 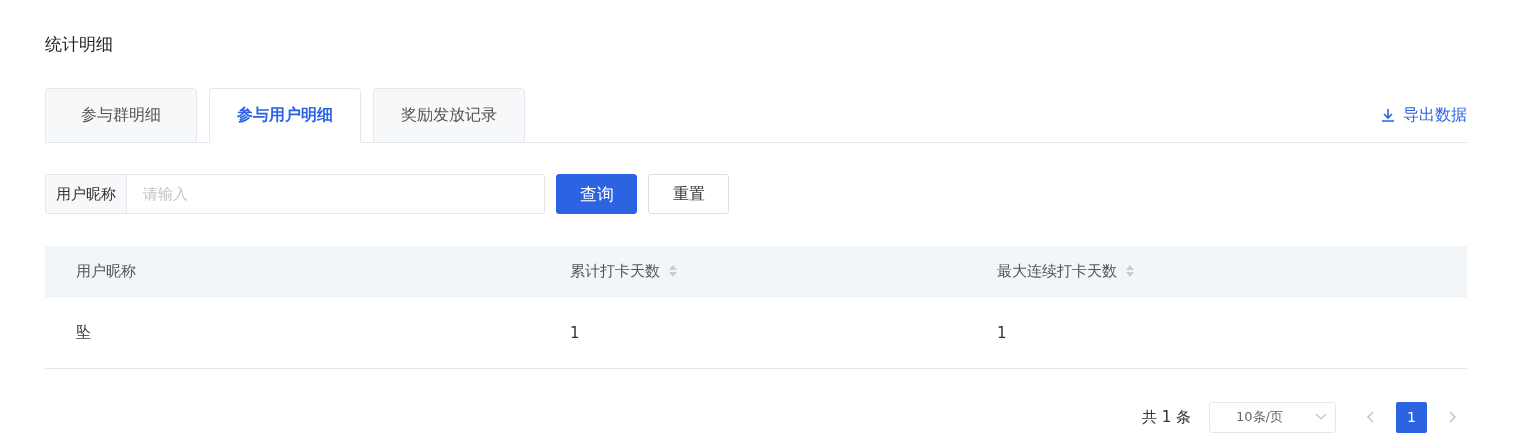 What do you see at coordinates (596, 194) in the screenshot?
I see `search-button: 查询` at bounding box center [596, 194].